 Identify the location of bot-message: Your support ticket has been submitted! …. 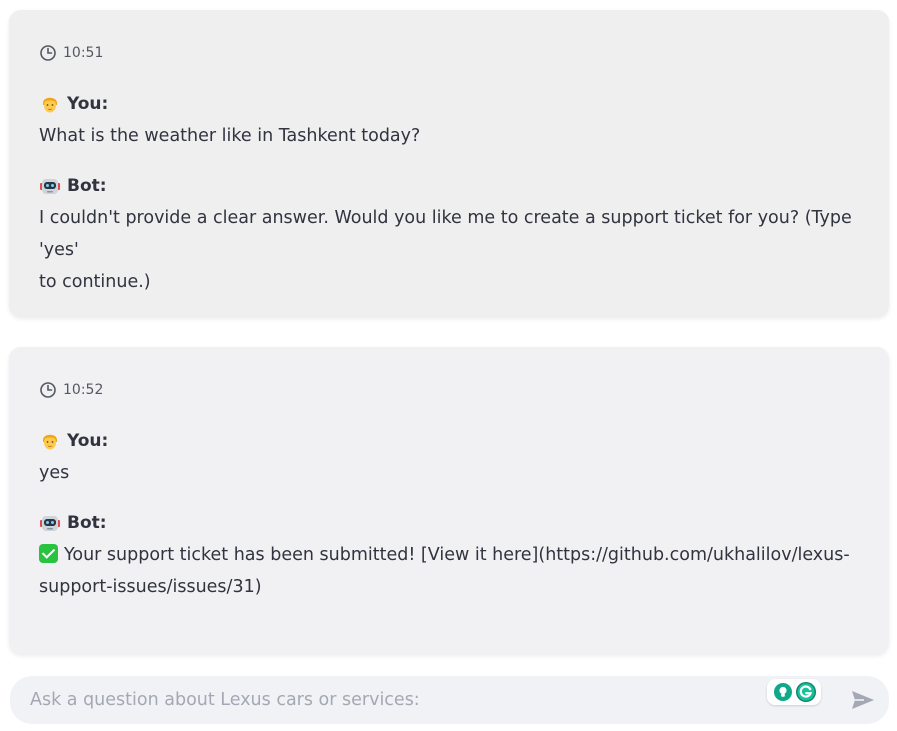
(449, 571).